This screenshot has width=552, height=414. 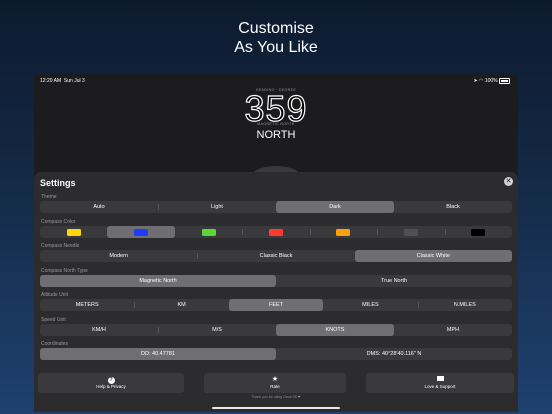 What do you see at coordinates (99, 207) in the screenshot?
I see `theme-option: Auto` at bounding box center [99, 207].